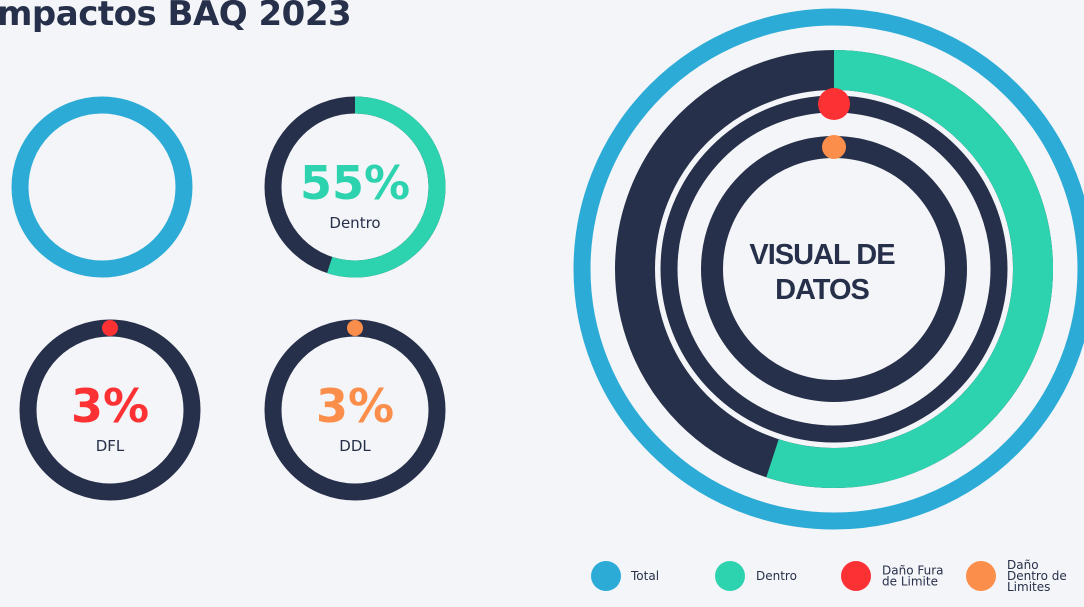 The height and width of the screenshot is (607, 1084). I want to click on donut-category-label: Dentro, so click(354, 223).